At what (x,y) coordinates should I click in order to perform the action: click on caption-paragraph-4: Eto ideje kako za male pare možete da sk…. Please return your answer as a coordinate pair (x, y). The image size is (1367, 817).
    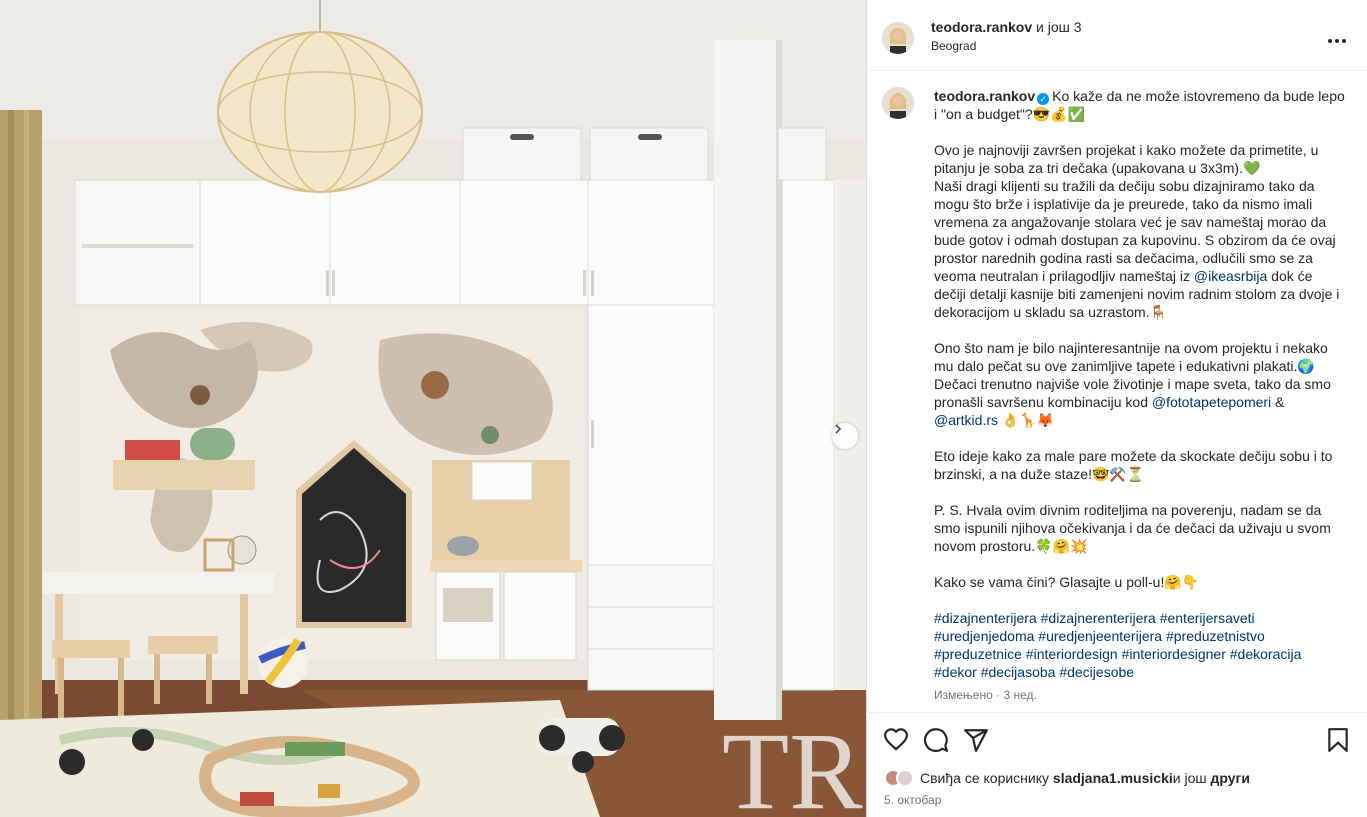
    Looking at the image, I should click on (1133, 465).